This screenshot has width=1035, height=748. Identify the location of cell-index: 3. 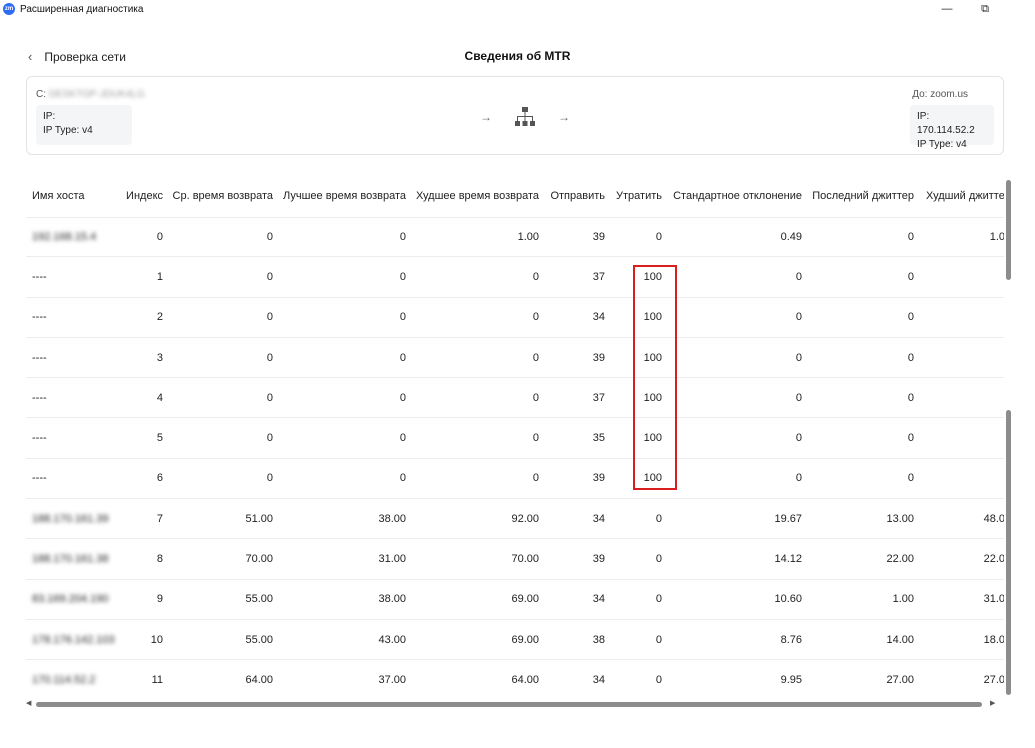
(159, 357).